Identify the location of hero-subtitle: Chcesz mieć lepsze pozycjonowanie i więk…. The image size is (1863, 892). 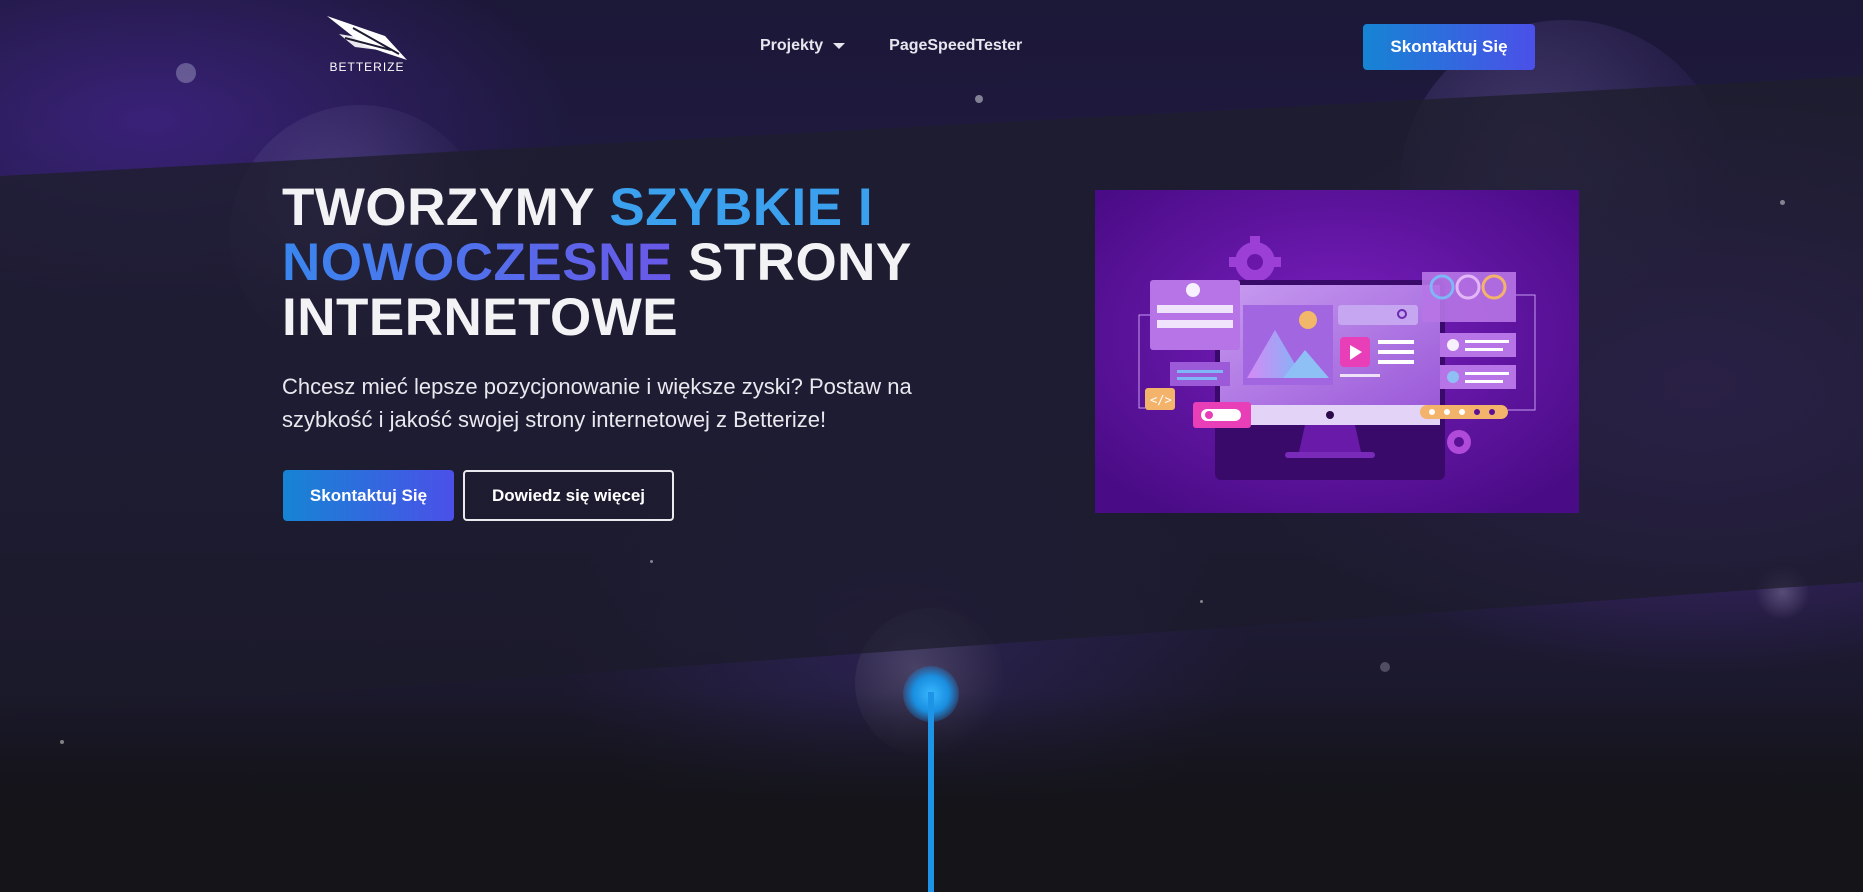
(597, 403).